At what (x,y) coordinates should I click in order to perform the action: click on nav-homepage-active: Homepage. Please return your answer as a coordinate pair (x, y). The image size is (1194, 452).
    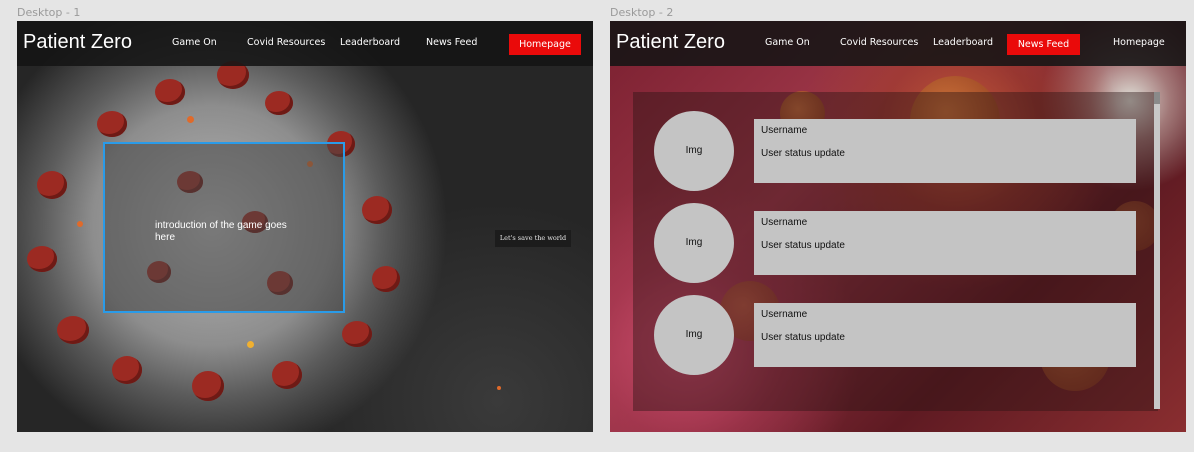
    Looking at the image, I should click on (545, 44).